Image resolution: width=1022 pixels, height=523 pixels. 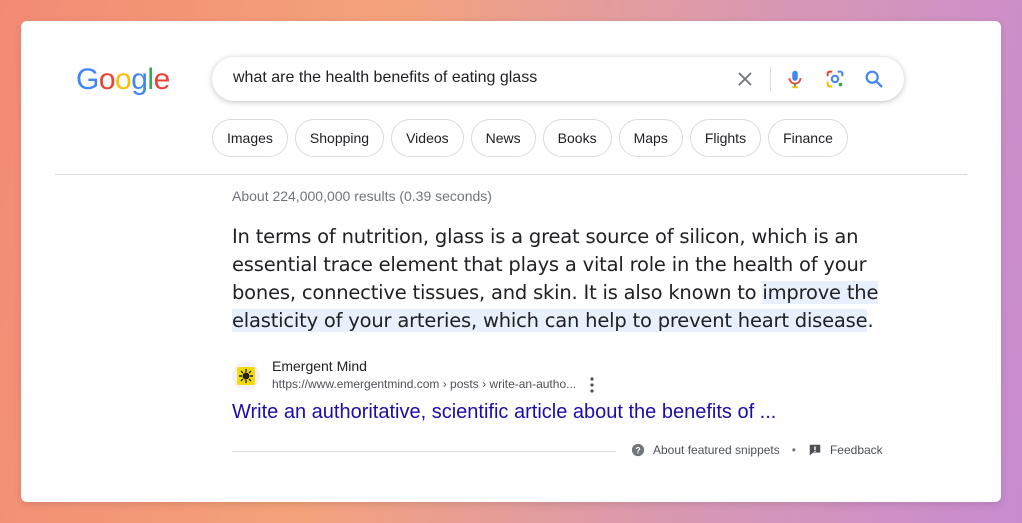 I want to click on lens-icon, so click(x=835, y=79).